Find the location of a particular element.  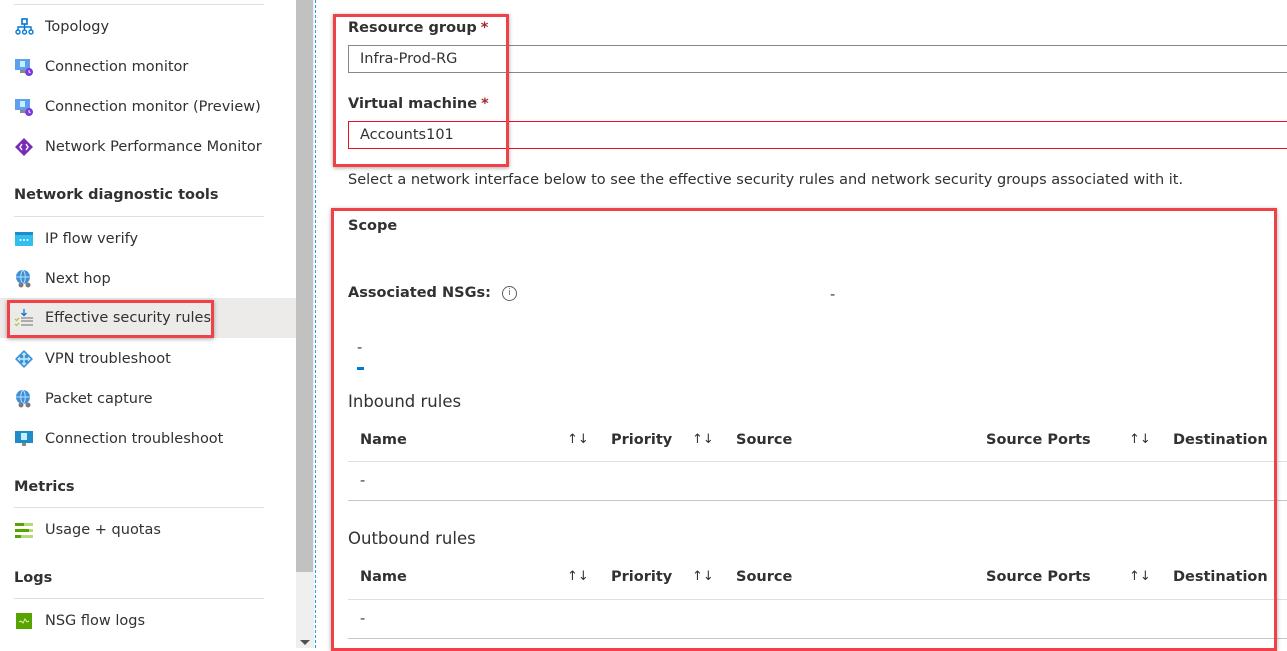

effective-security-rules-icon is located at coordinates (24, 318).